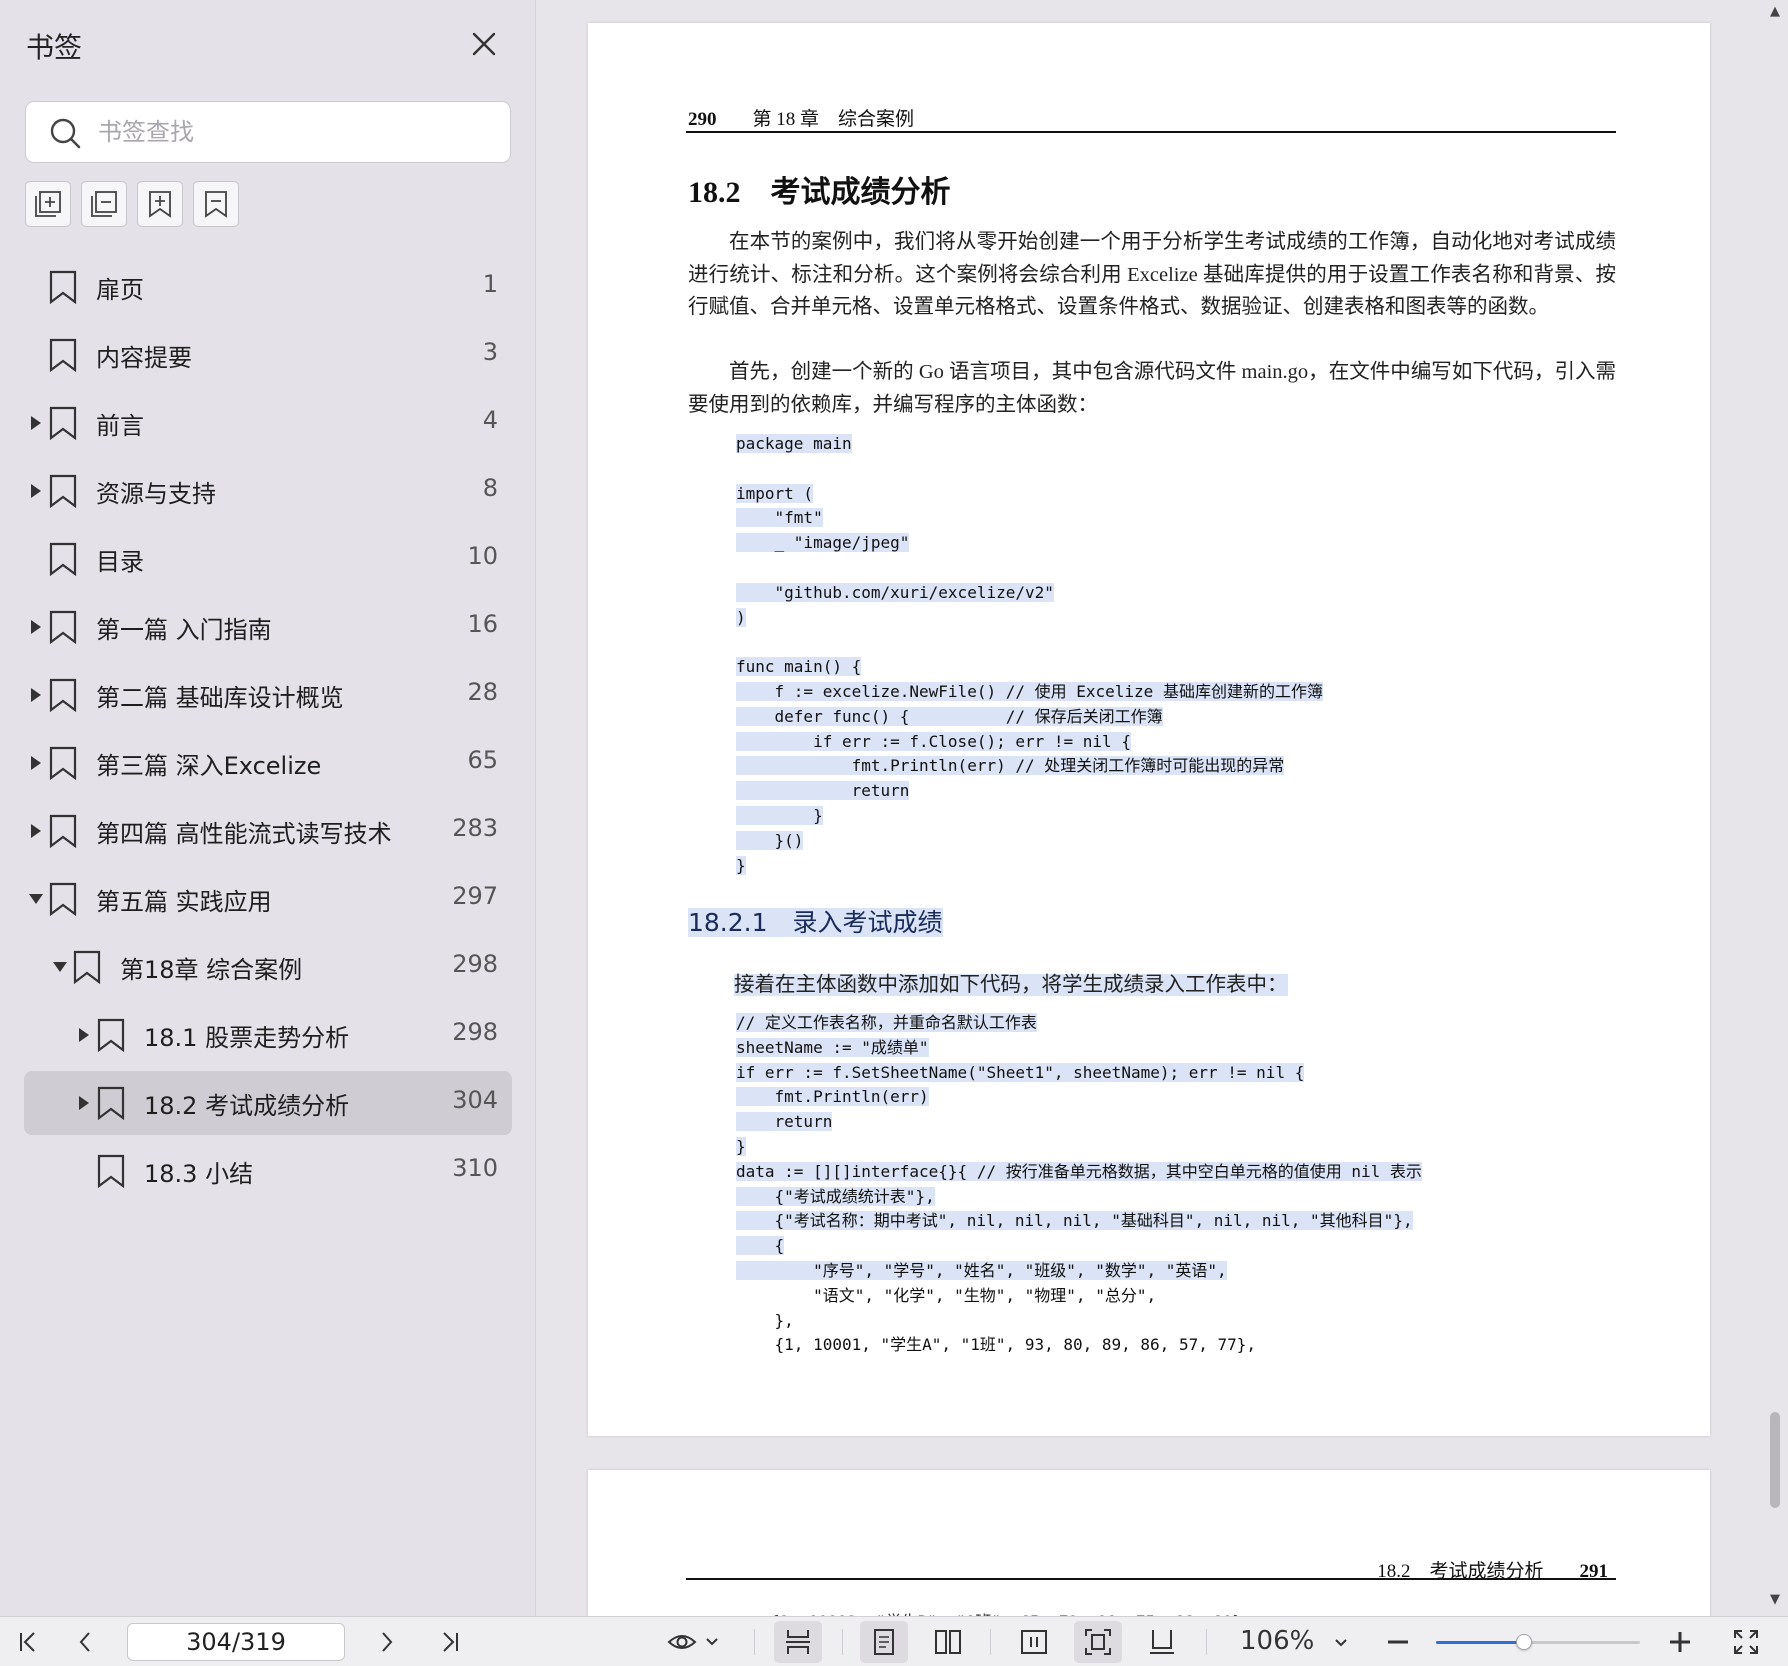 This screenshot has height=1666, width=1788. What do you see at coordinates (1277, 1641) in the screenshot?
I see `zoom-level: 106%` at bounding box center [1277, 1641].